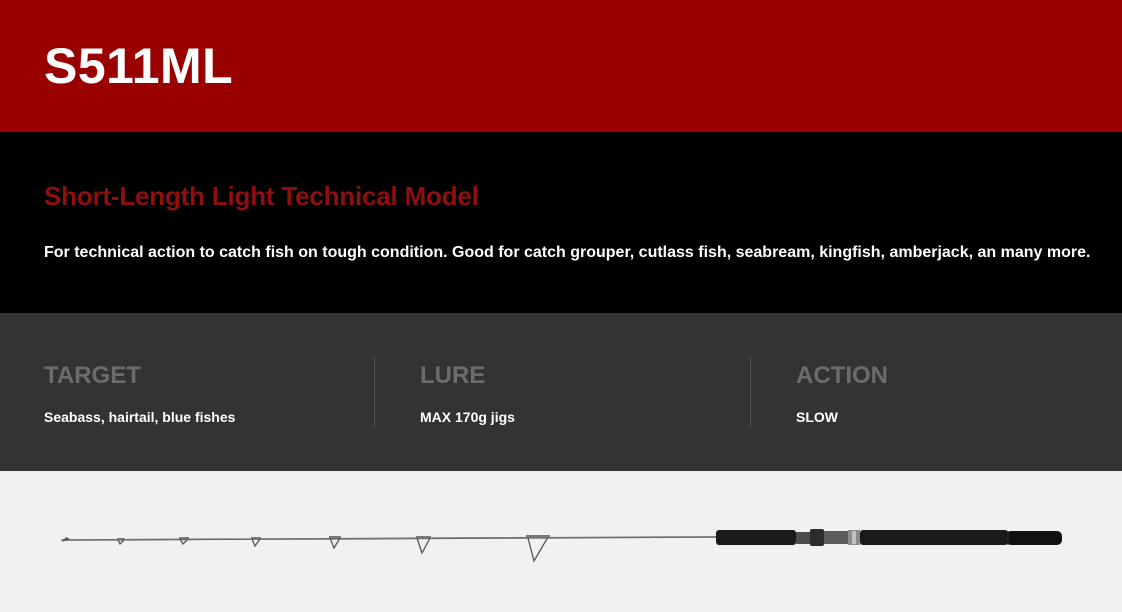 The height and width of the screenshot is (612, 1122). Describe the element at coordinates (817, 417) in the screenshot. I see `spec-value-action: SLOW` at that location.